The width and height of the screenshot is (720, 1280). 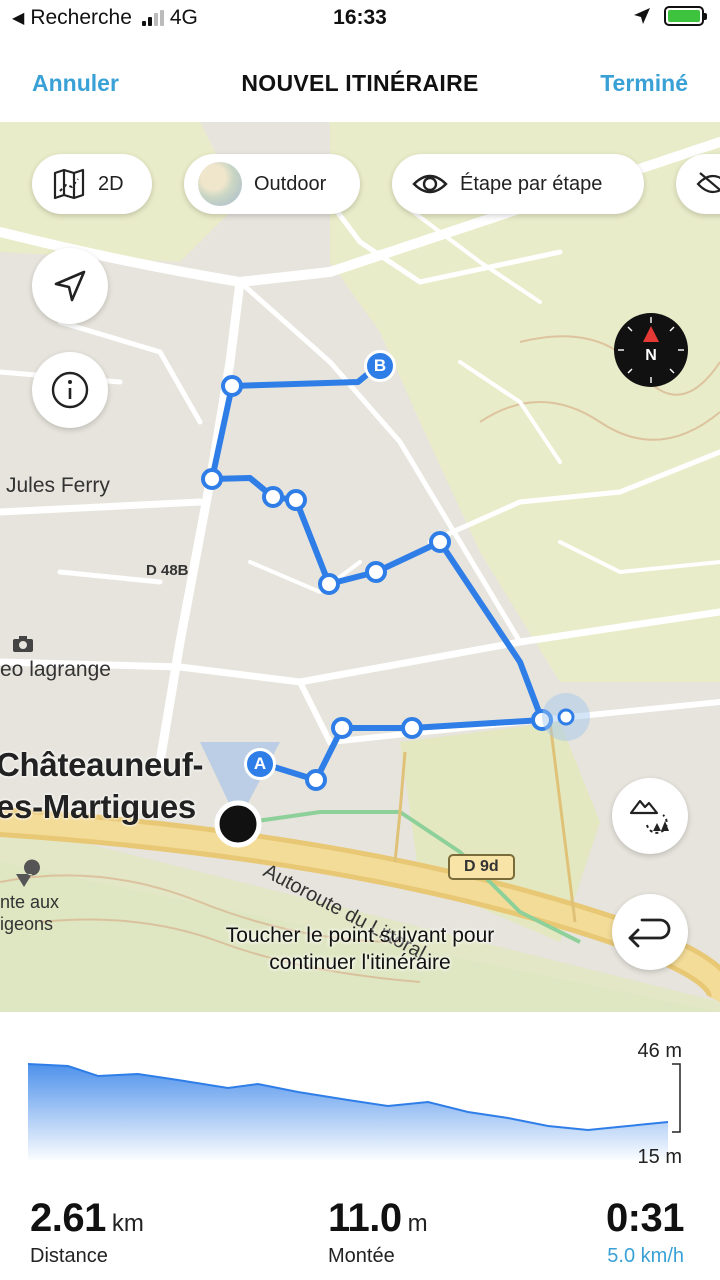 I want to click on distance-stat: 2.61 km Distance, so click(x=87, y=1232).